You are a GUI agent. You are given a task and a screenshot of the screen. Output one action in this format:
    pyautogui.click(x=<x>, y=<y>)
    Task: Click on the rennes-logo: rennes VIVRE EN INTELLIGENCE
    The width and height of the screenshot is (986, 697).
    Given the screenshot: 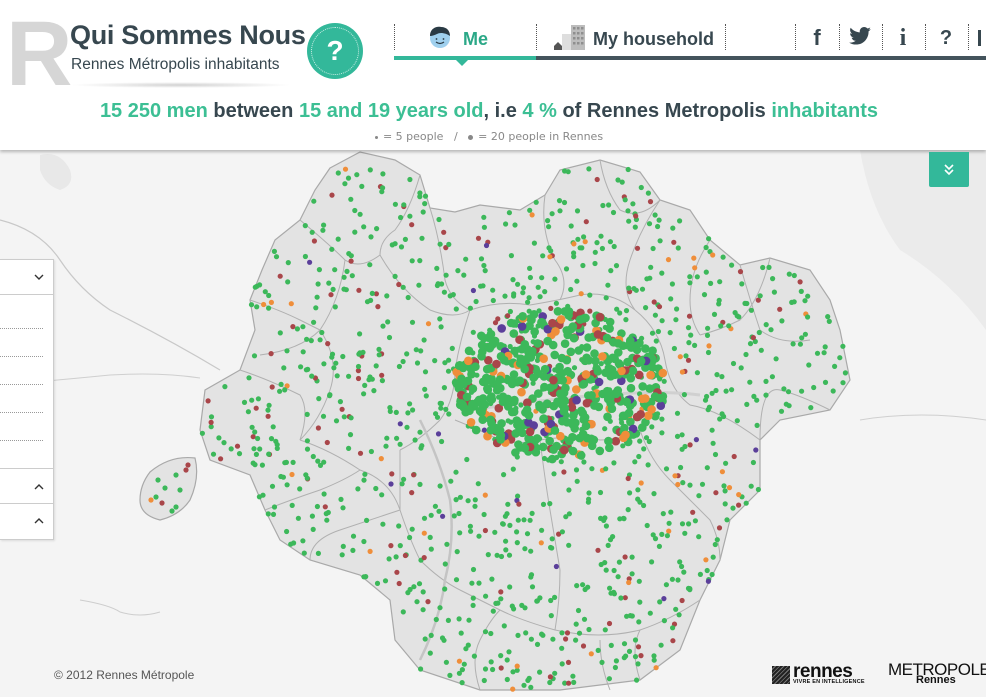 What is the action you would take?
    pyautogui.click(x=818, y=673)
    